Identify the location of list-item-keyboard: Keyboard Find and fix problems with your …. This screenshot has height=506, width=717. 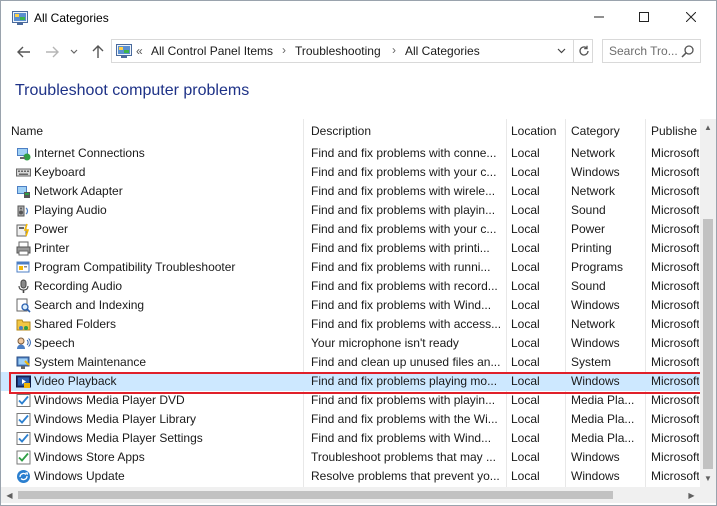
(350, 172).